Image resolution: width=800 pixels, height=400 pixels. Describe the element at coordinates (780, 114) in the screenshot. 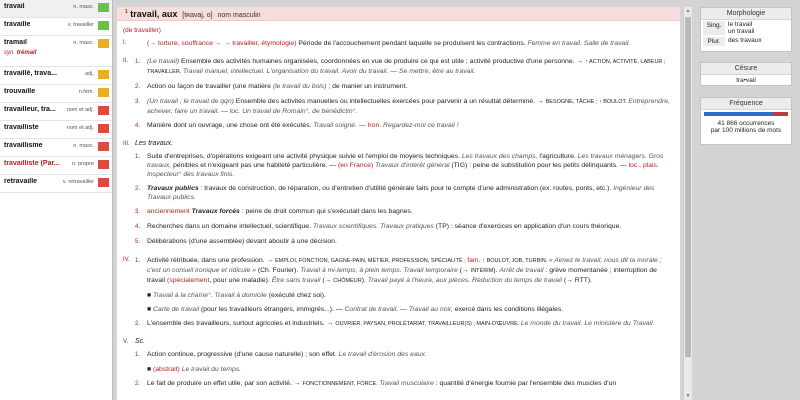

I see `frequency-bar-rest` at that location.